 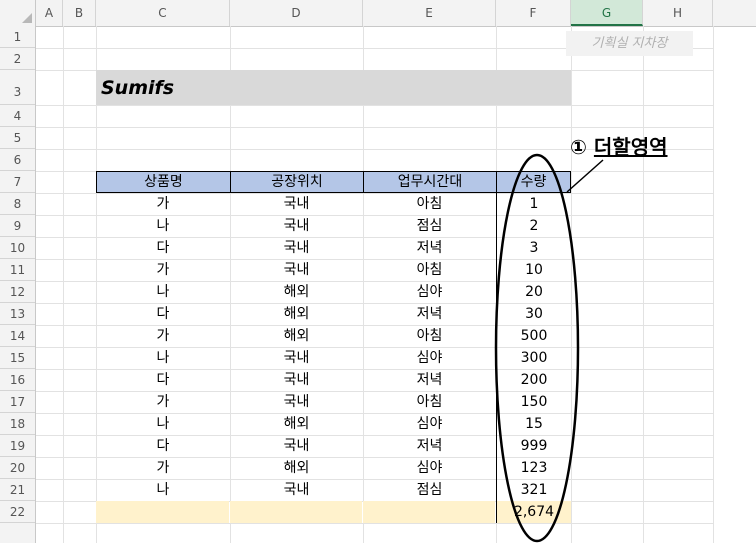 What do you see at coordinates (17, 138) in the screenshot?
I see `row-header: 5` at bounding box center [17, 138].